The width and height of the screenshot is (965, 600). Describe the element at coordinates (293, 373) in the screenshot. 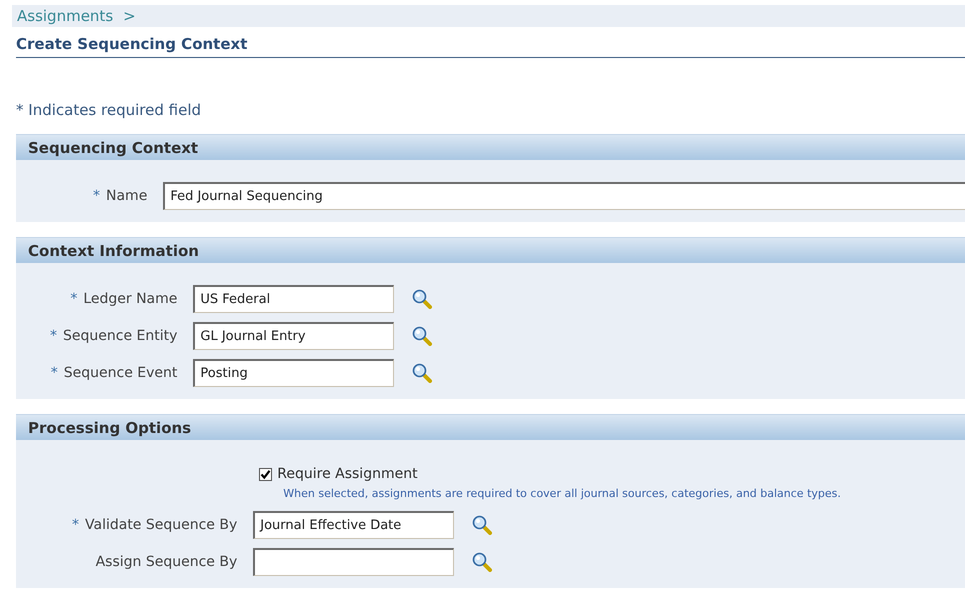

I see `input-field: Posting` at that location.